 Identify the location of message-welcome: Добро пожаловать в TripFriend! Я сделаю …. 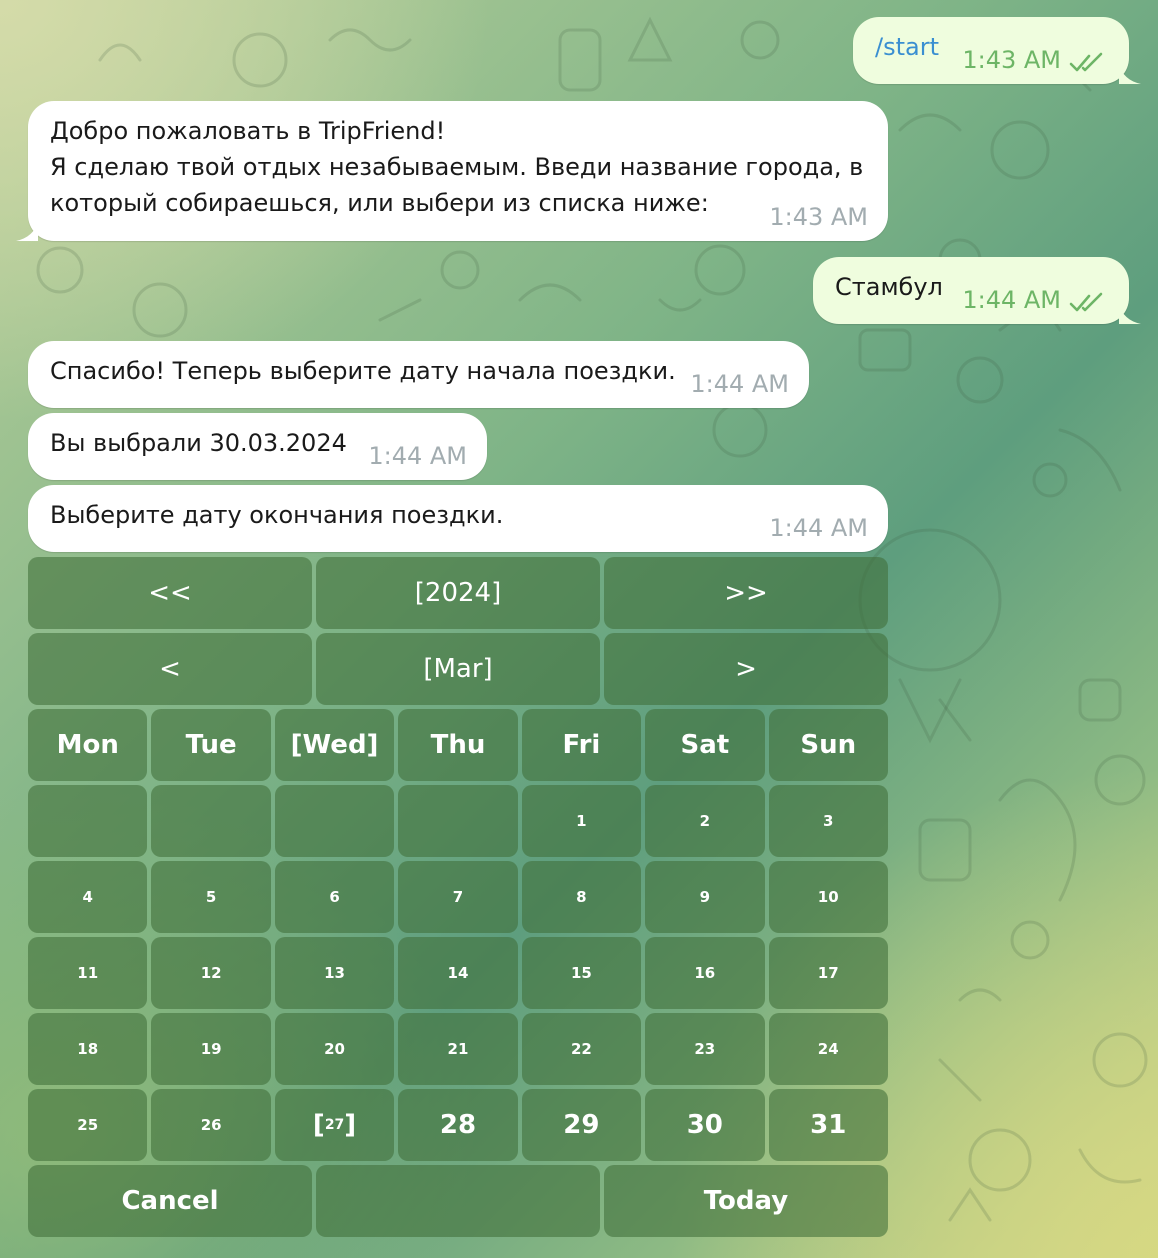
(452, 171).